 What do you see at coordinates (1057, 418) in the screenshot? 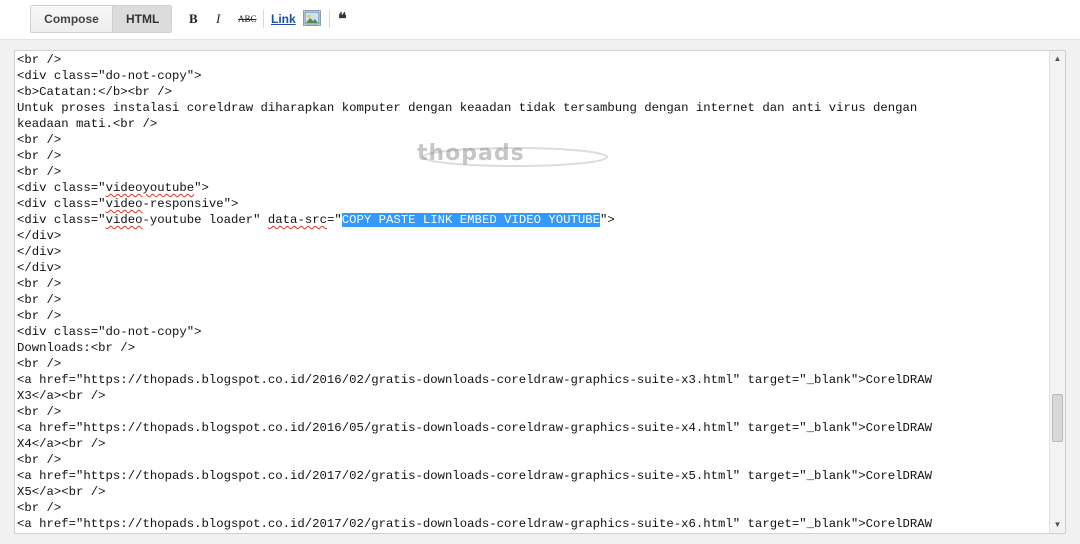
I see `scrollbar-thumb` at bounding box center [1057, 418].